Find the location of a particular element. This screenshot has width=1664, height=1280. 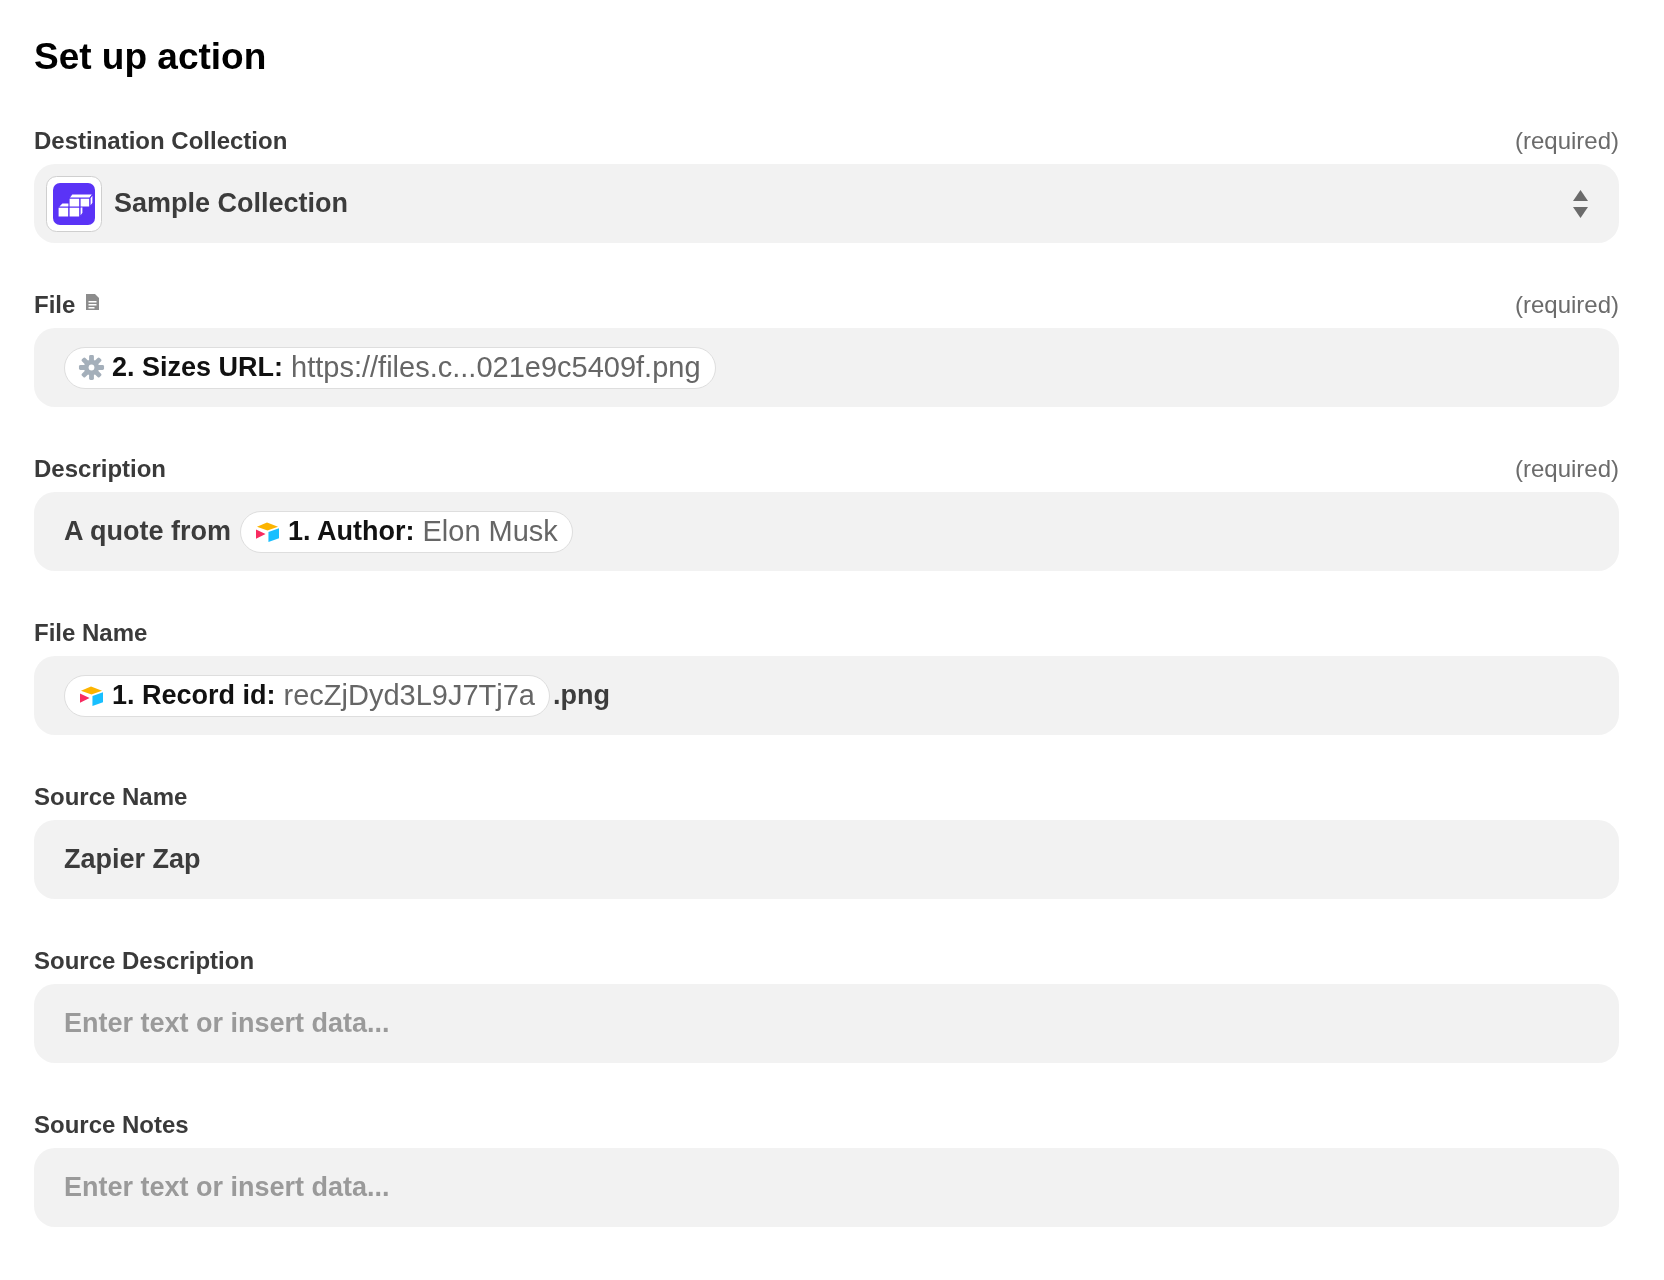

field-label: Destination Collection is located at coordinates (161, 141).